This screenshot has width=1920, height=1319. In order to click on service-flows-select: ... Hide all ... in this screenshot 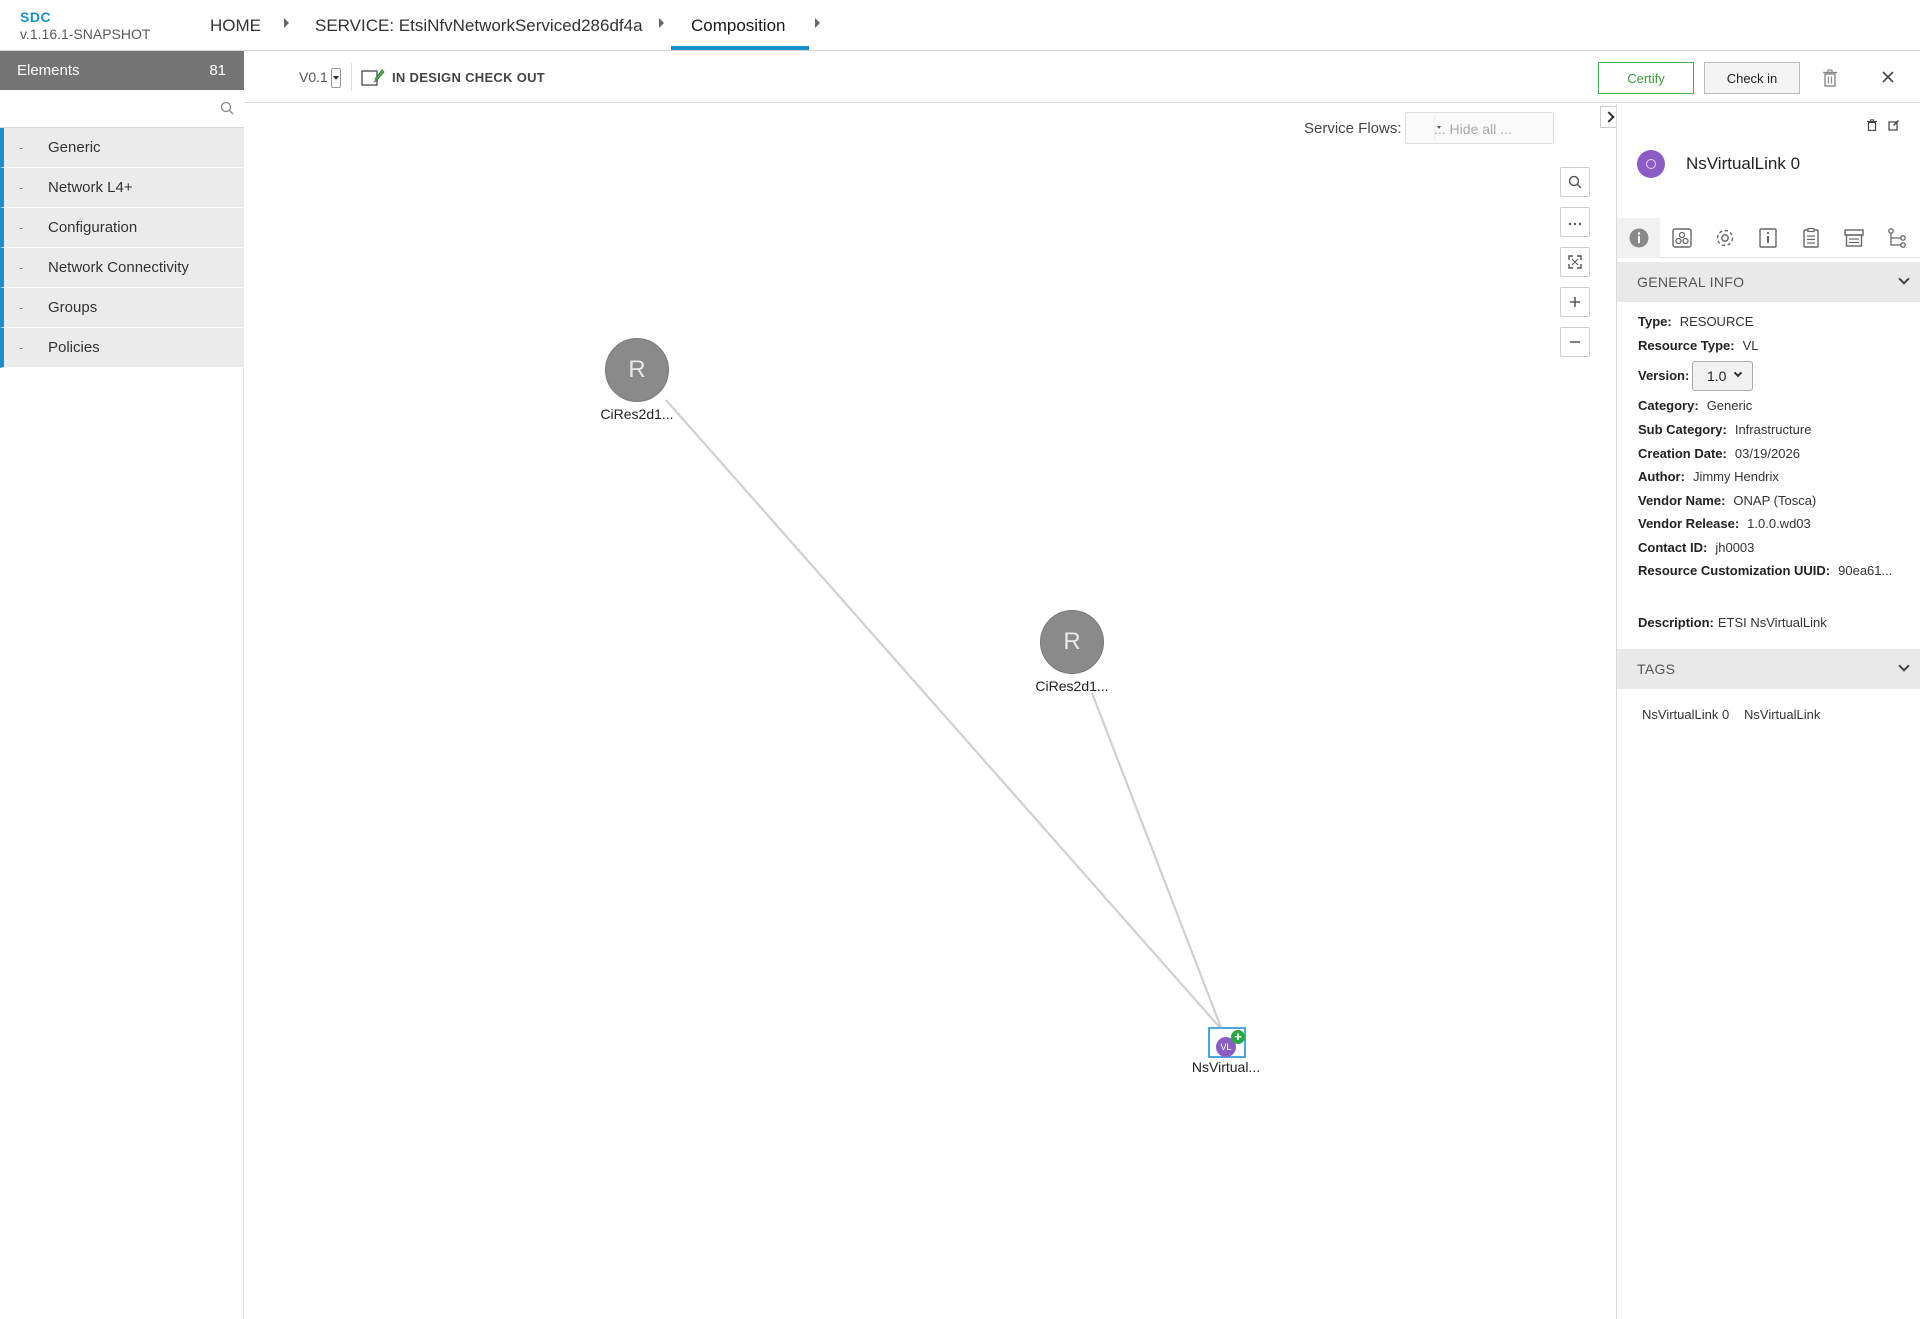, I will do `click(1479, 128)`.